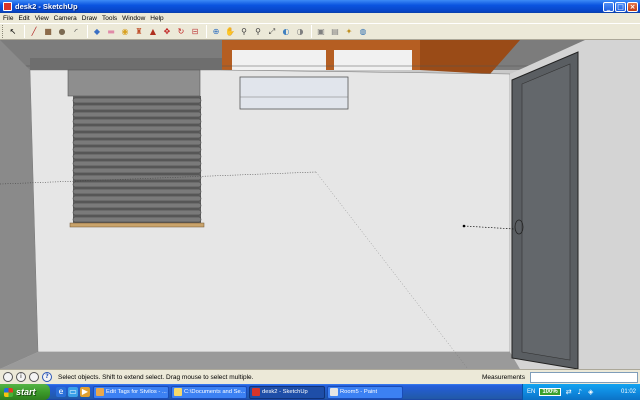 Image resolution: width=640 pixels, height=400 pixels. I want to click on rectangle-tool: ■, so click(48, 32).